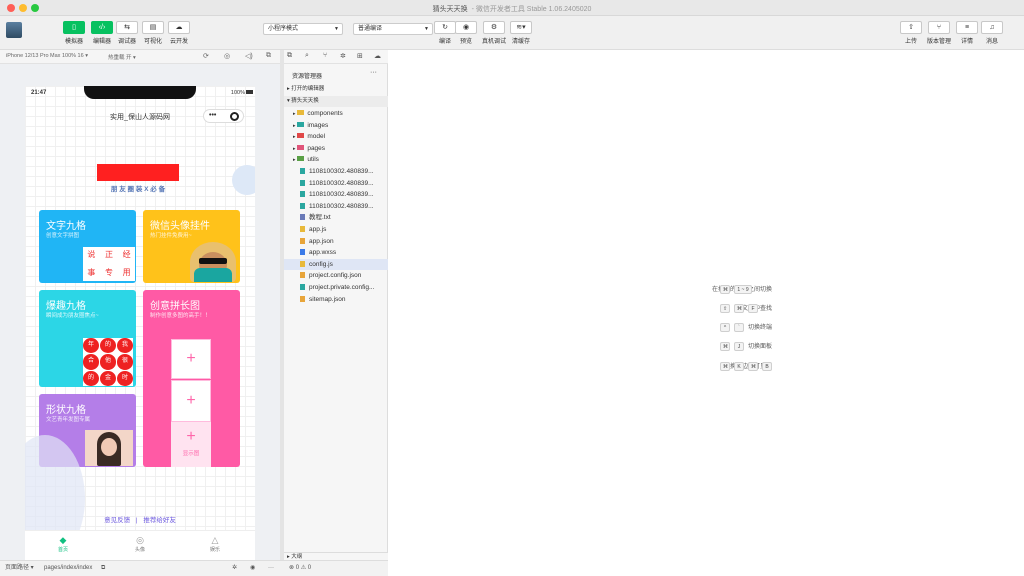 The height and width of the screenshot is (576, 1024). I want to click on folder-item: ▸ pages, so click(336, 148).